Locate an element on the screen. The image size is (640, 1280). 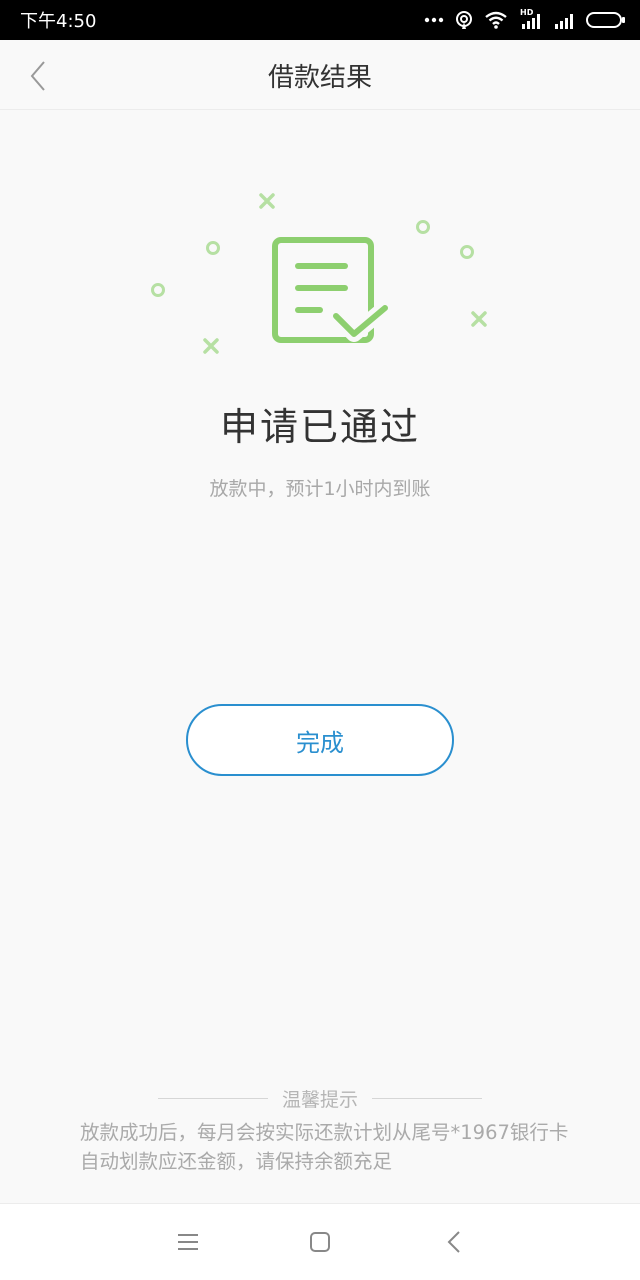
result-subtitle: 放款中，预计1小时内到账 is located at coordinates (320, 489).